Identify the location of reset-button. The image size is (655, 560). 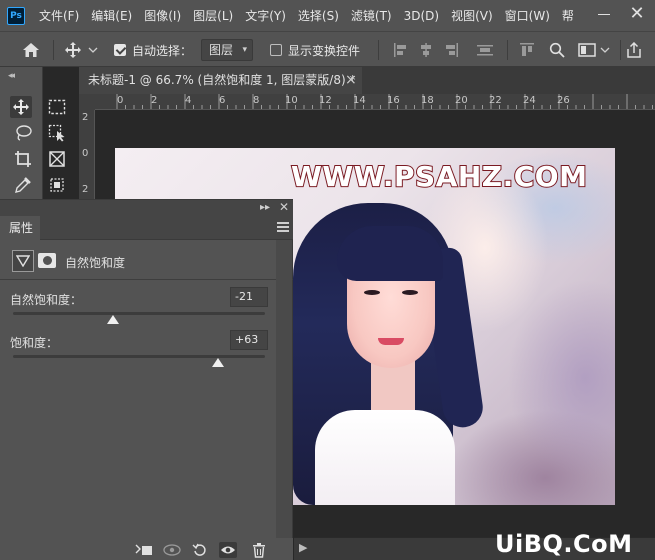
(200, 550).